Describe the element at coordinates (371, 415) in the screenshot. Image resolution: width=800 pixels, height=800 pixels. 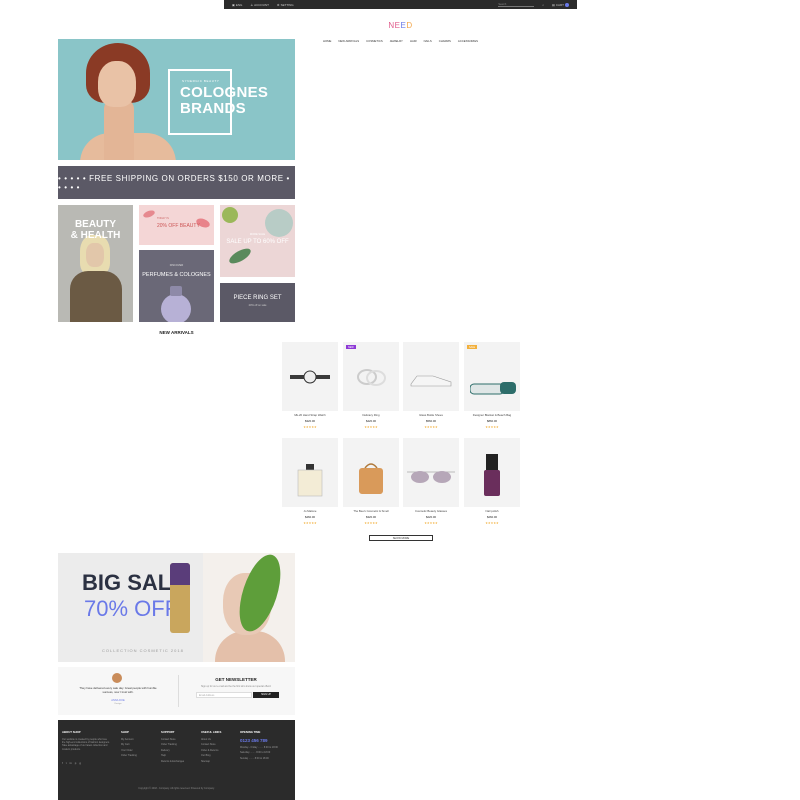
I see `product-name: Delicacy Ring` at that location.